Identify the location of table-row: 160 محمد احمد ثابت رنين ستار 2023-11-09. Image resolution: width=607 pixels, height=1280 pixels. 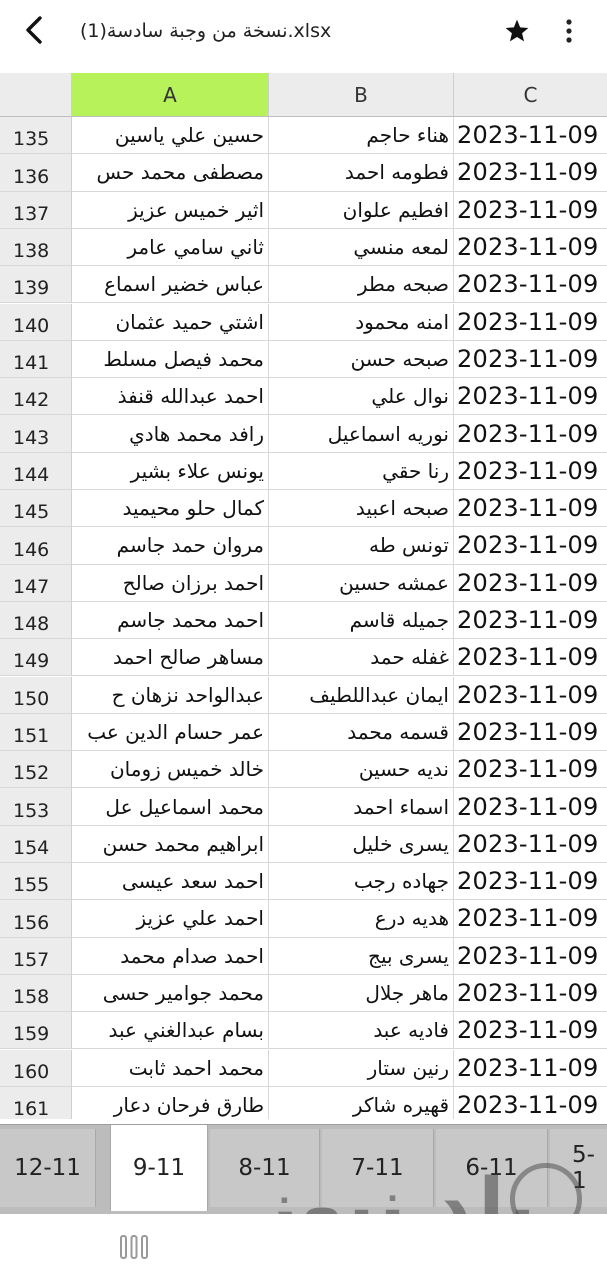
(303, 1068).